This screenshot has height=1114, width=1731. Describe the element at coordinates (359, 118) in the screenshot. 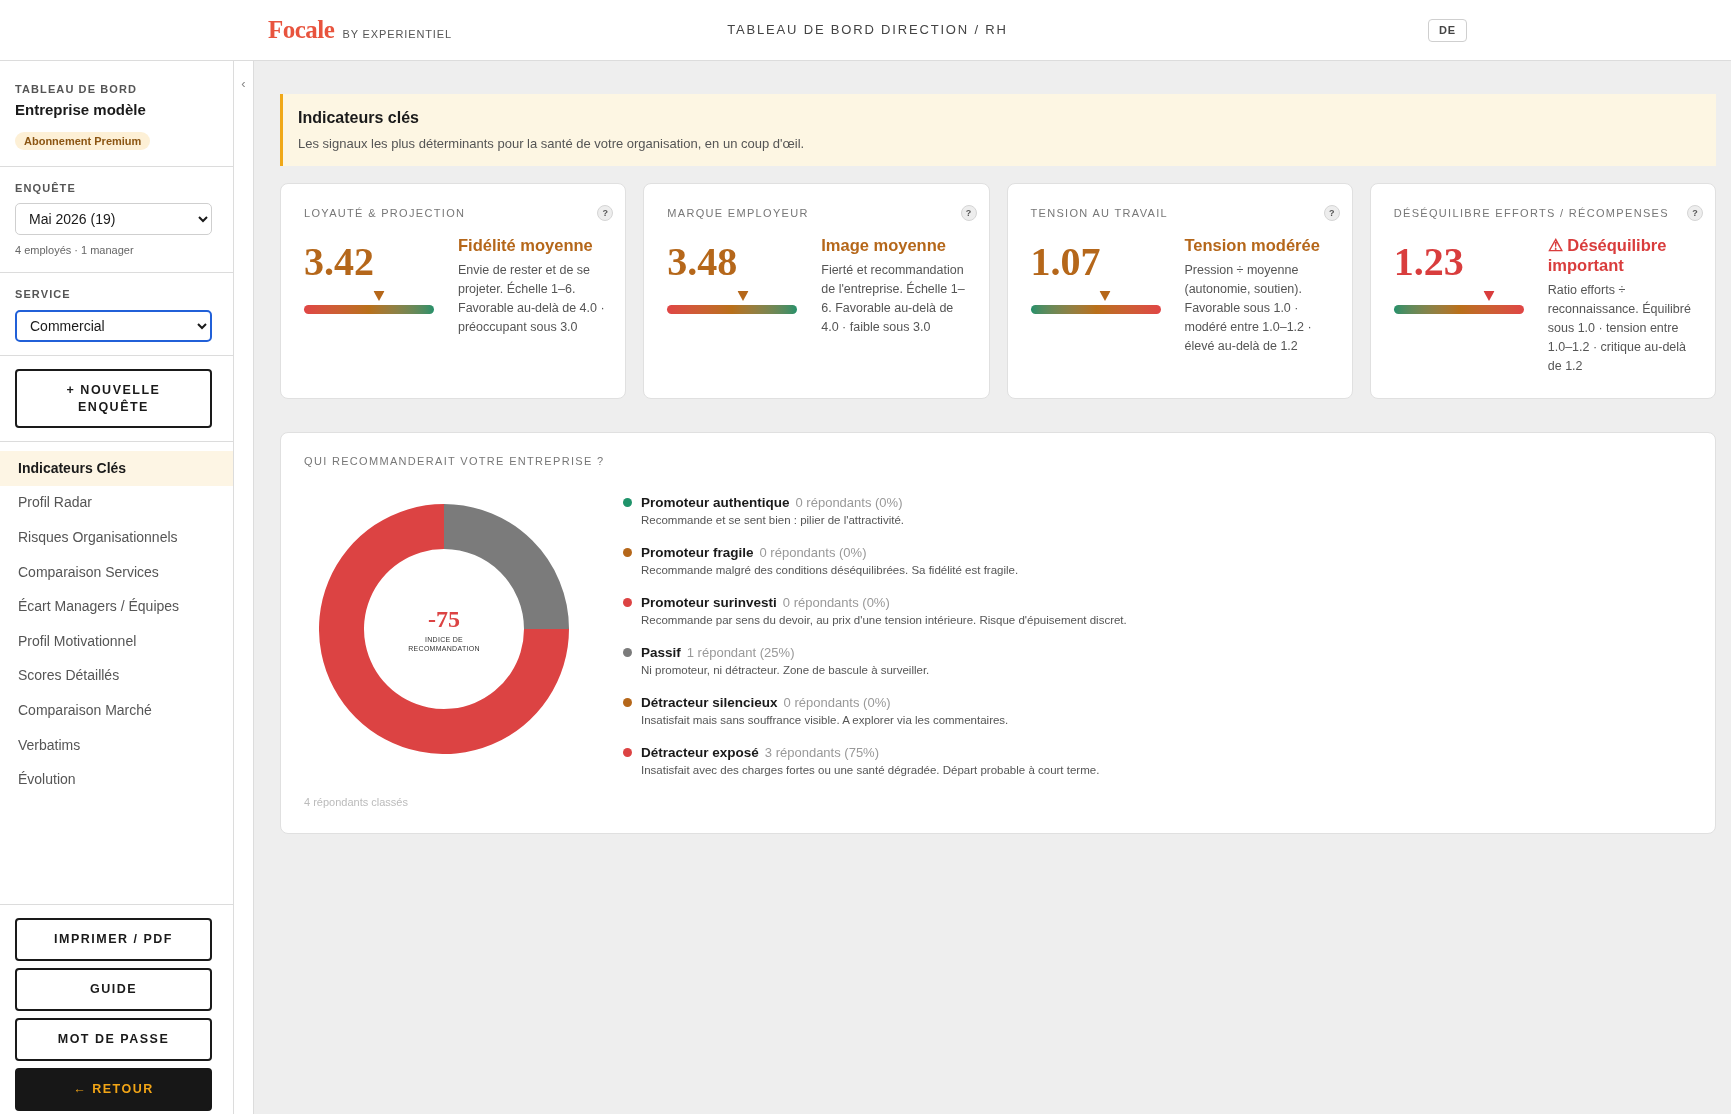

I see `banner-title: Indicateurs clés` at that location.